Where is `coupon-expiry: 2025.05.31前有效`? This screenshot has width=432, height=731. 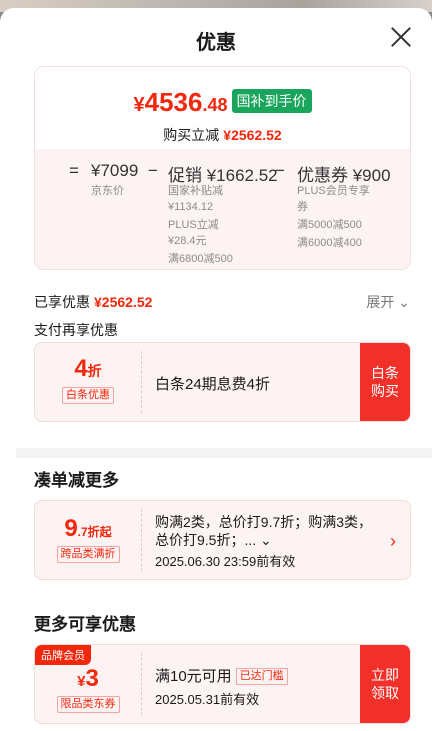 coupon-expiry: 2025.05.31前有效 is located at coordinates (207, 699).